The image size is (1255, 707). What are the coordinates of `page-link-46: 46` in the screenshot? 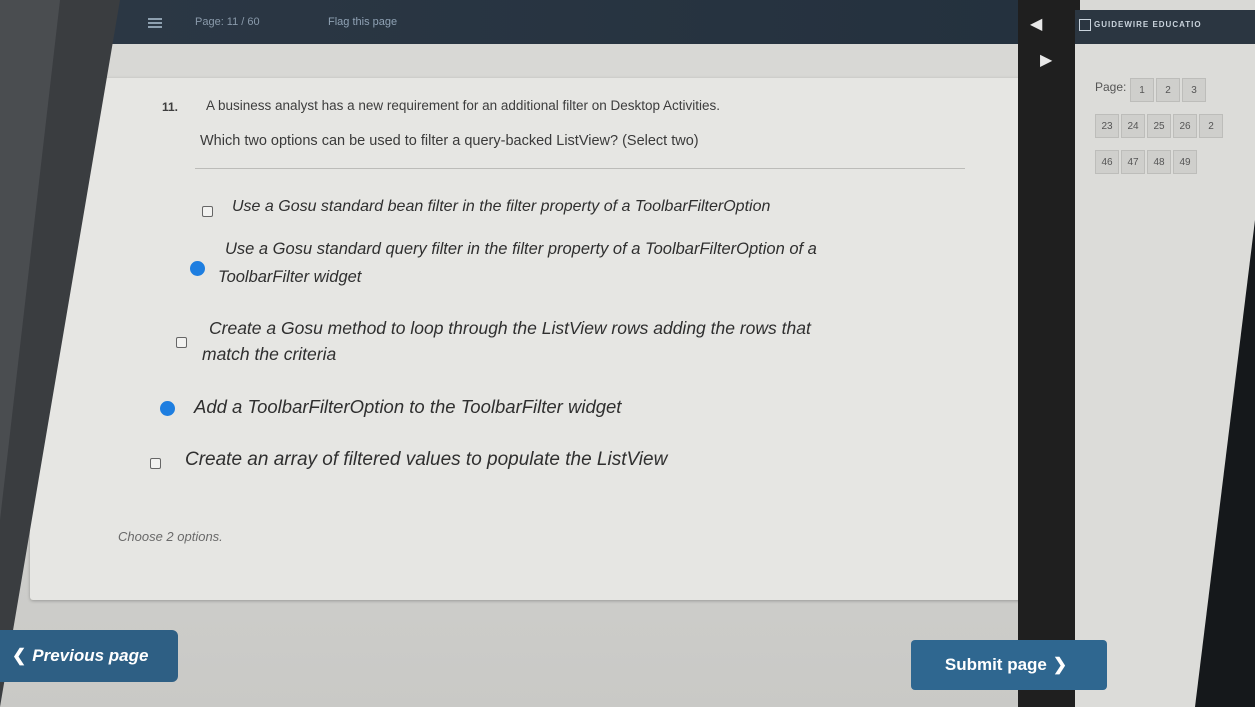 It's located at (1107, 162).